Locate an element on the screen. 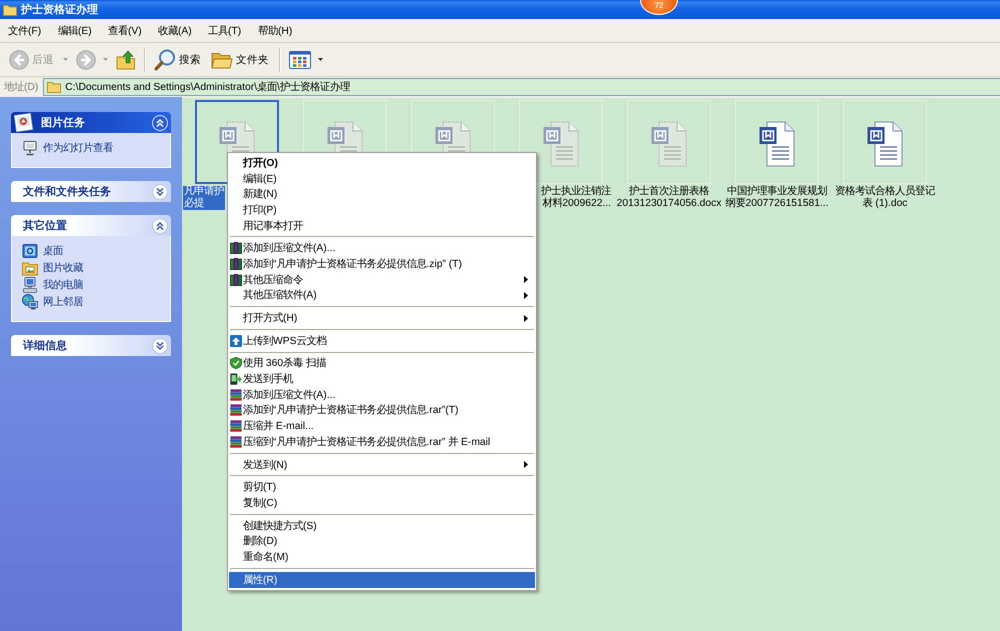 The image size is (1000, 631). panel-header: 详细信息 is located at coordinates (91, 345).